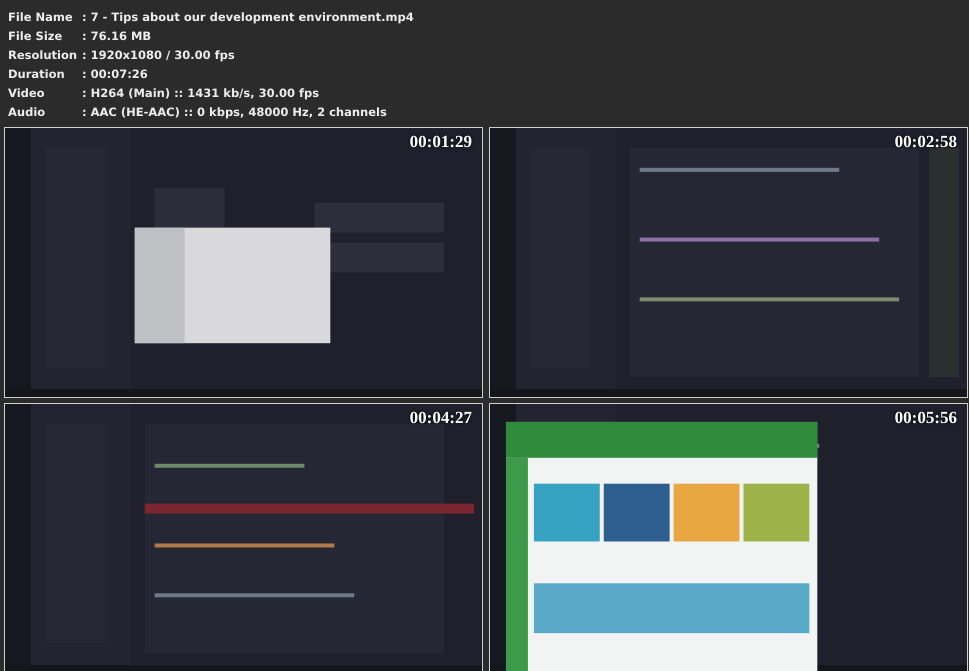  Describe the element at coordinates (36, 36) in the screenshot. I see `info-label: File Size` at that location.